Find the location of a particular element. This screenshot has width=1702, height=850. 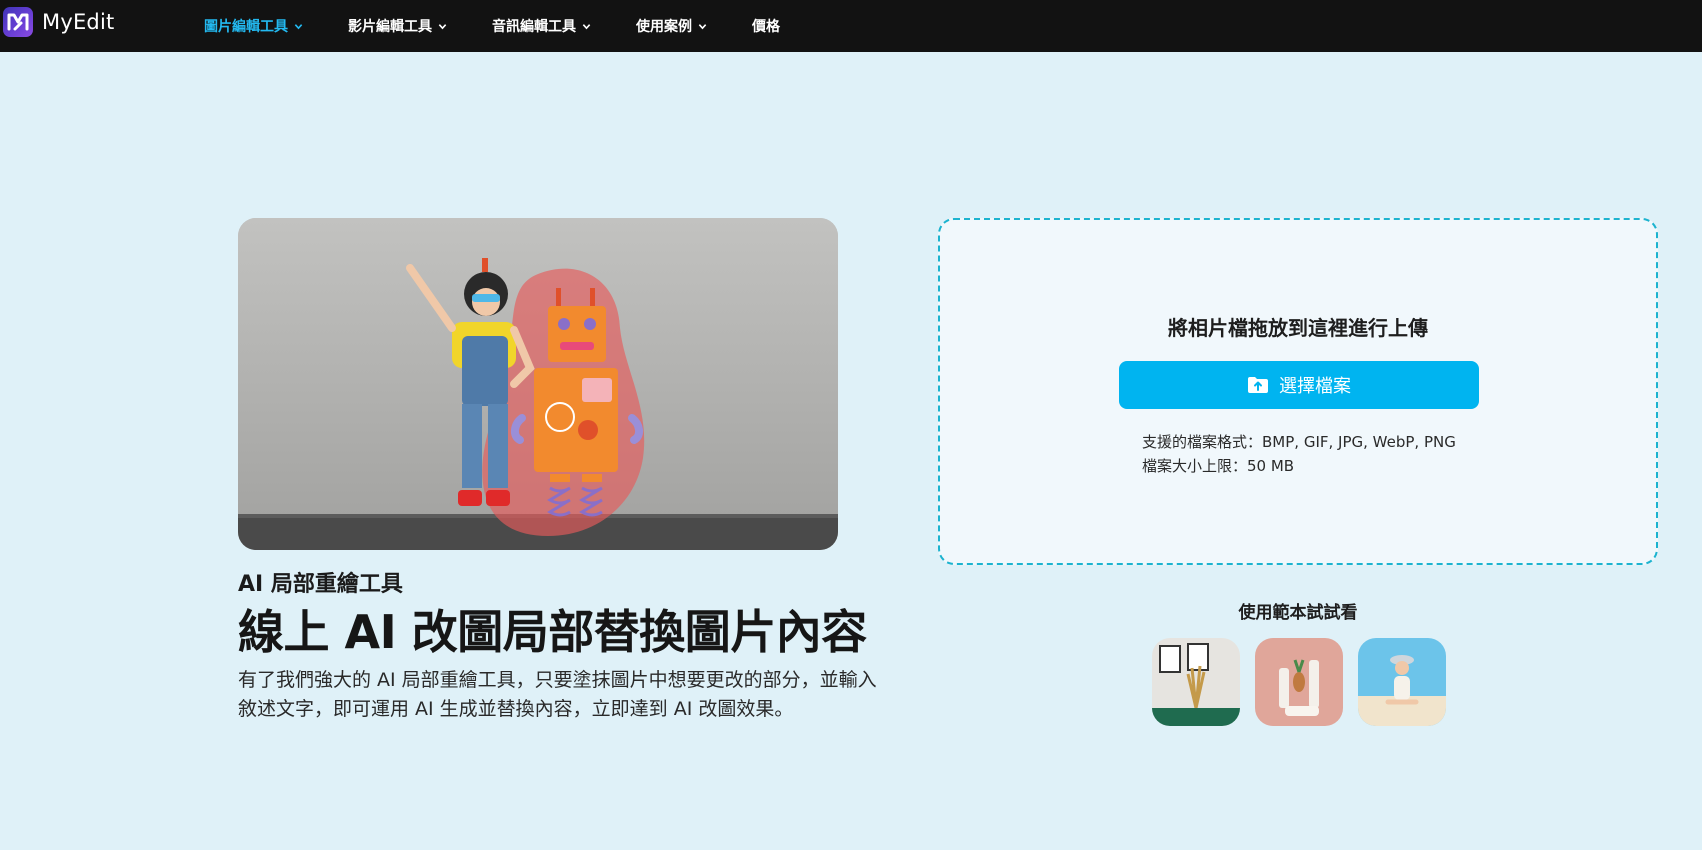

nav-item-audio-tools: 音訊編輯工具 is located at coordinates (541, 26).